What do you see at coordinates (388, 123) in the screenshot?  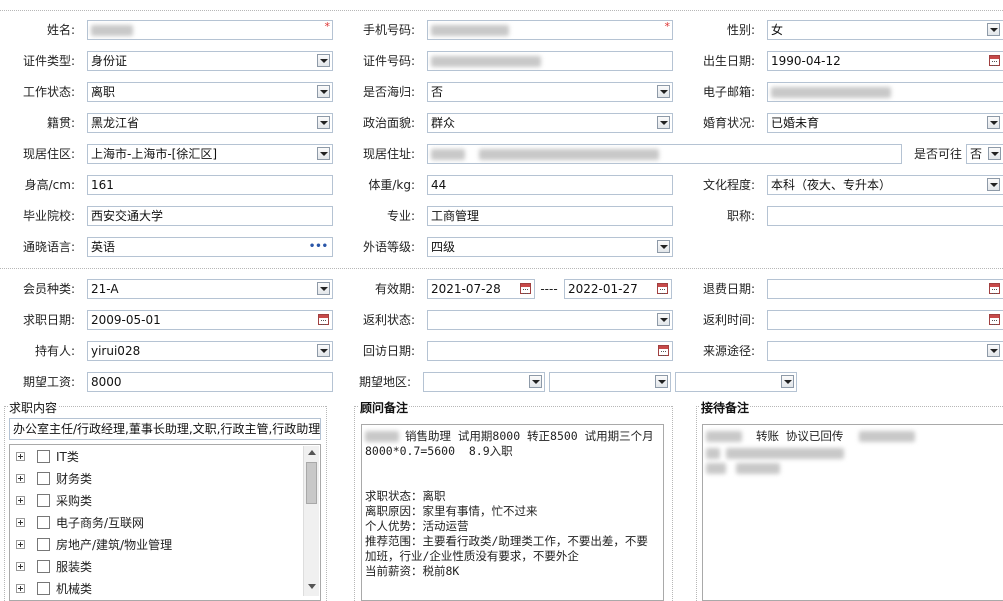 I see `politics-label: 政治面貌:` at bounding box center [388, 123].